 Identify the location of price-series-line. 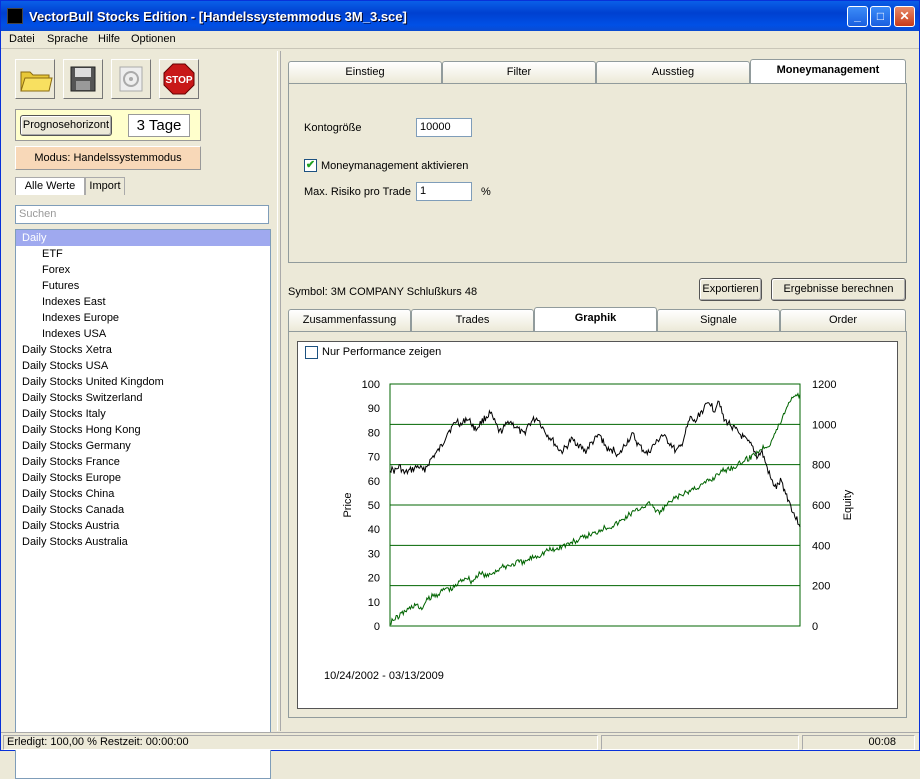
(595, 464).